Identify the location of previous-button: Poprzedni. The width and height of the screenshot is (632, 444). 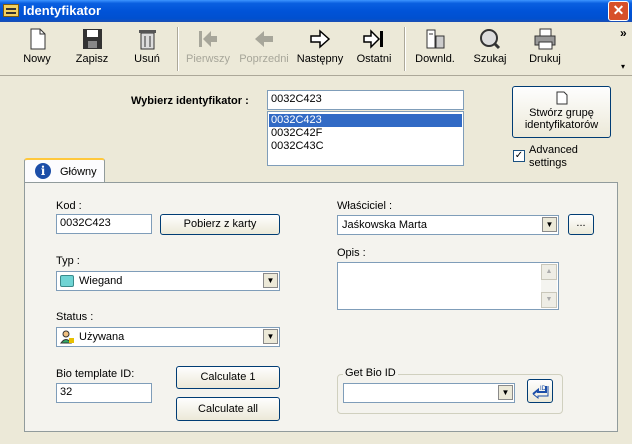
(264, 49).